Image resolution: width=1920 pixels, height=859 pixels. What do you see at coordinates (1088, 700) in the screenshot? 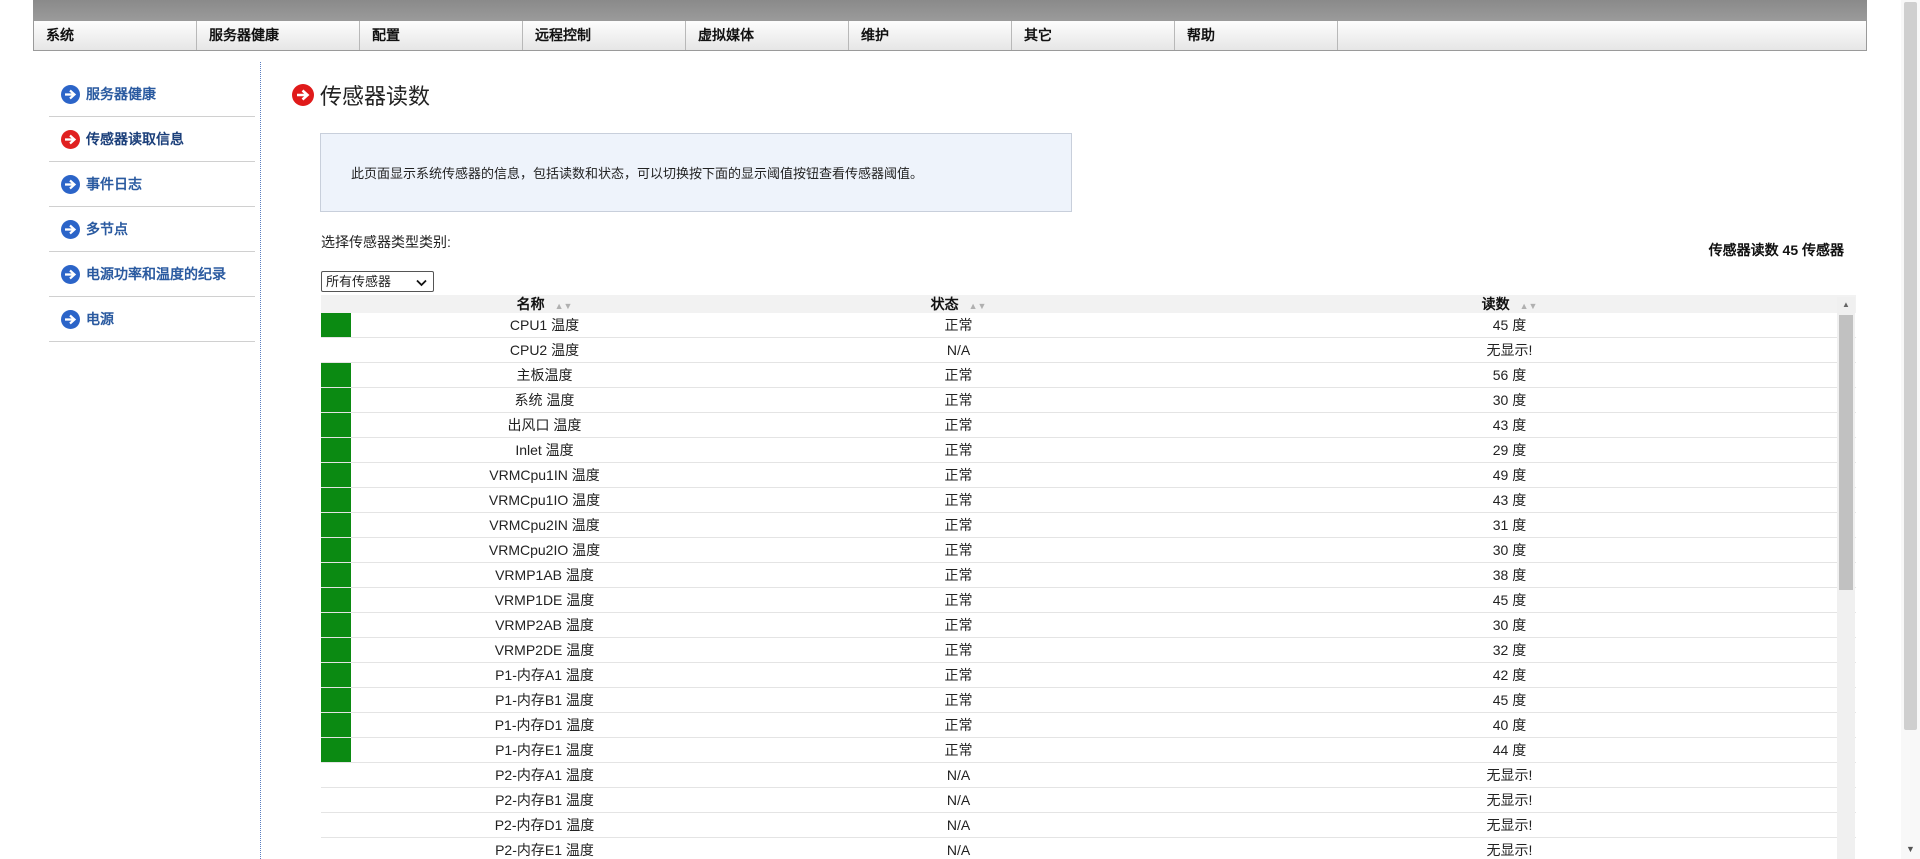
I see `table-row: P1-内存B1 温度 正常 45 度` at bounding box center [1088, 700].